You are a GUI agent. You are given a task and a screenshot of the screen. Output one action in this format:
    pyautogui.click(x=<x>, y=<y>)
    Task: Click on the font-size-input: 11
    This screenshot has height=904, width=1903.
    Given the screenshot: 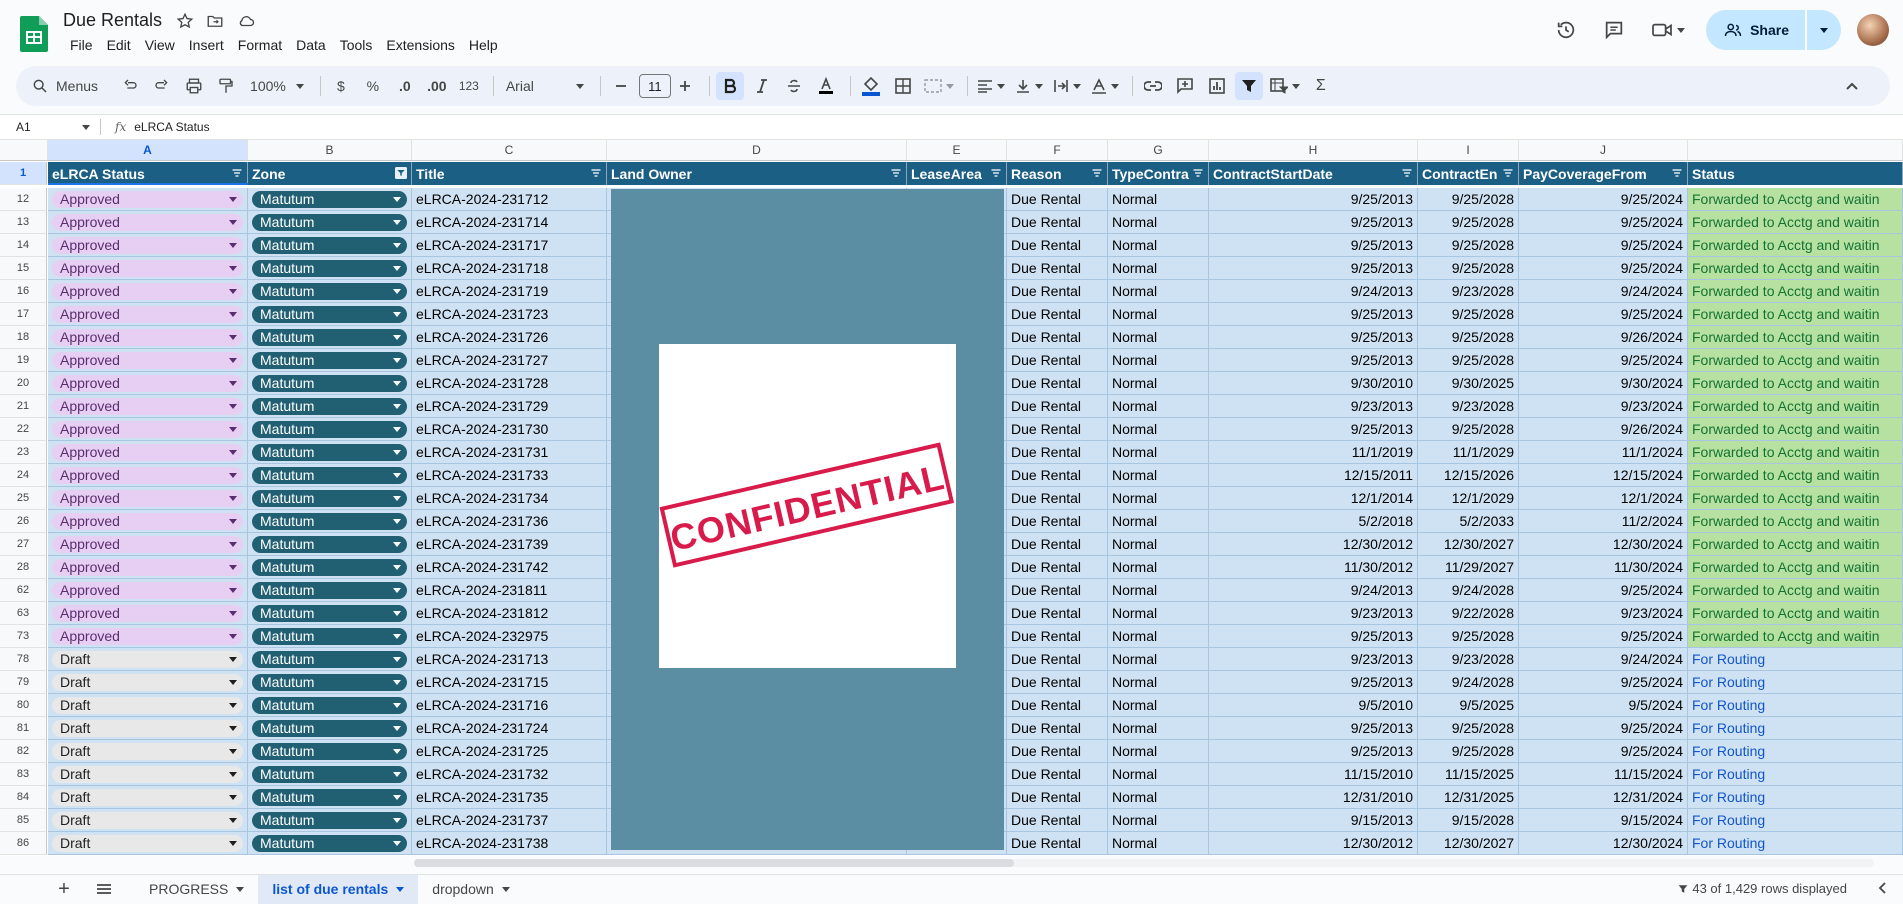 What is the action you would take?
    pyautogui.click(x=654, y=86)
    